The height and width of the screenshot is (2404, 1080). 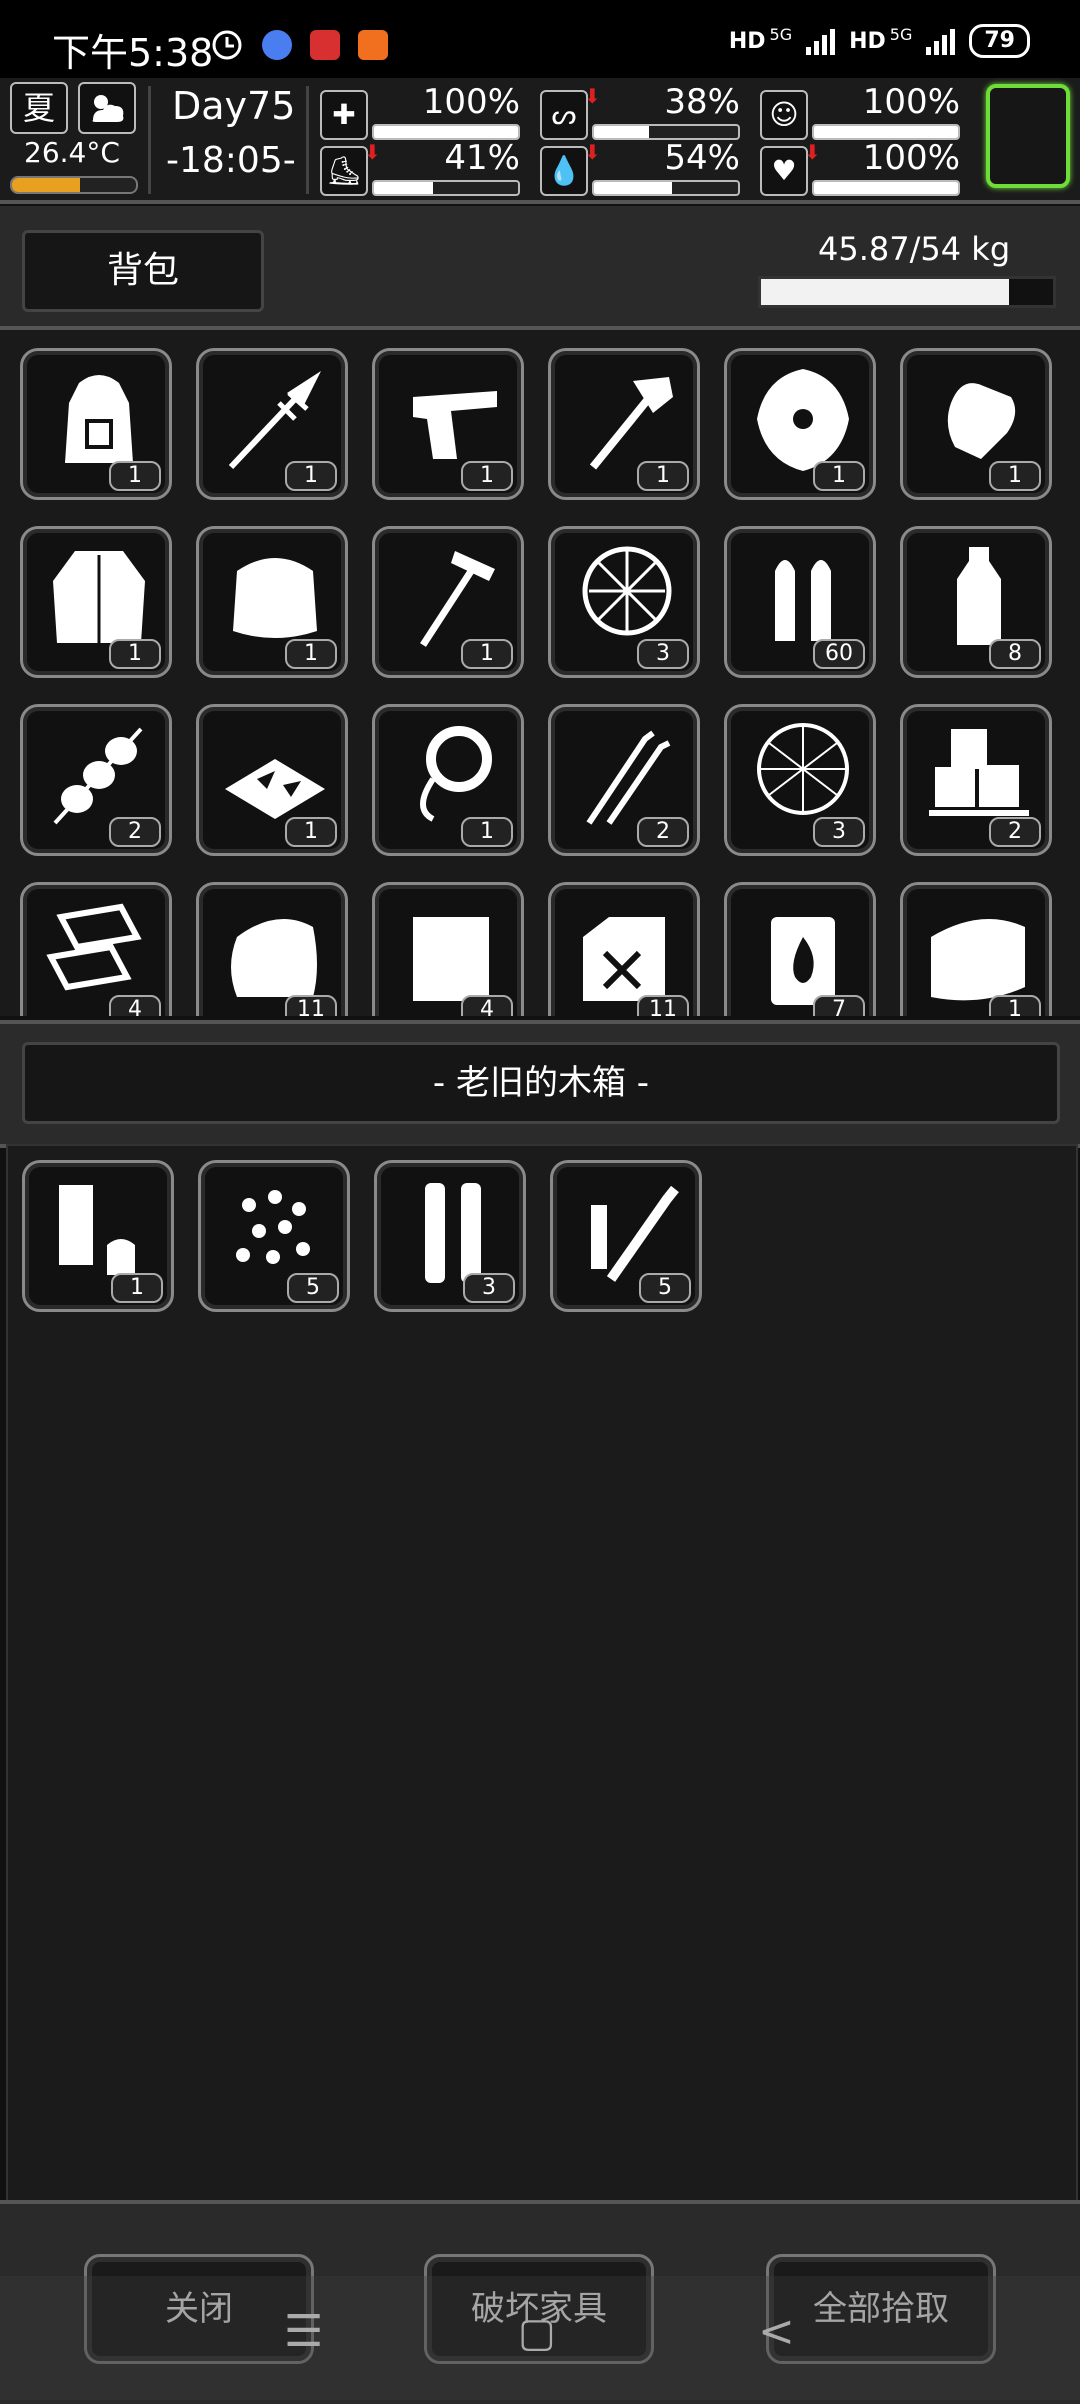 I want to click on rope-icon, so click(x=456, y=774).